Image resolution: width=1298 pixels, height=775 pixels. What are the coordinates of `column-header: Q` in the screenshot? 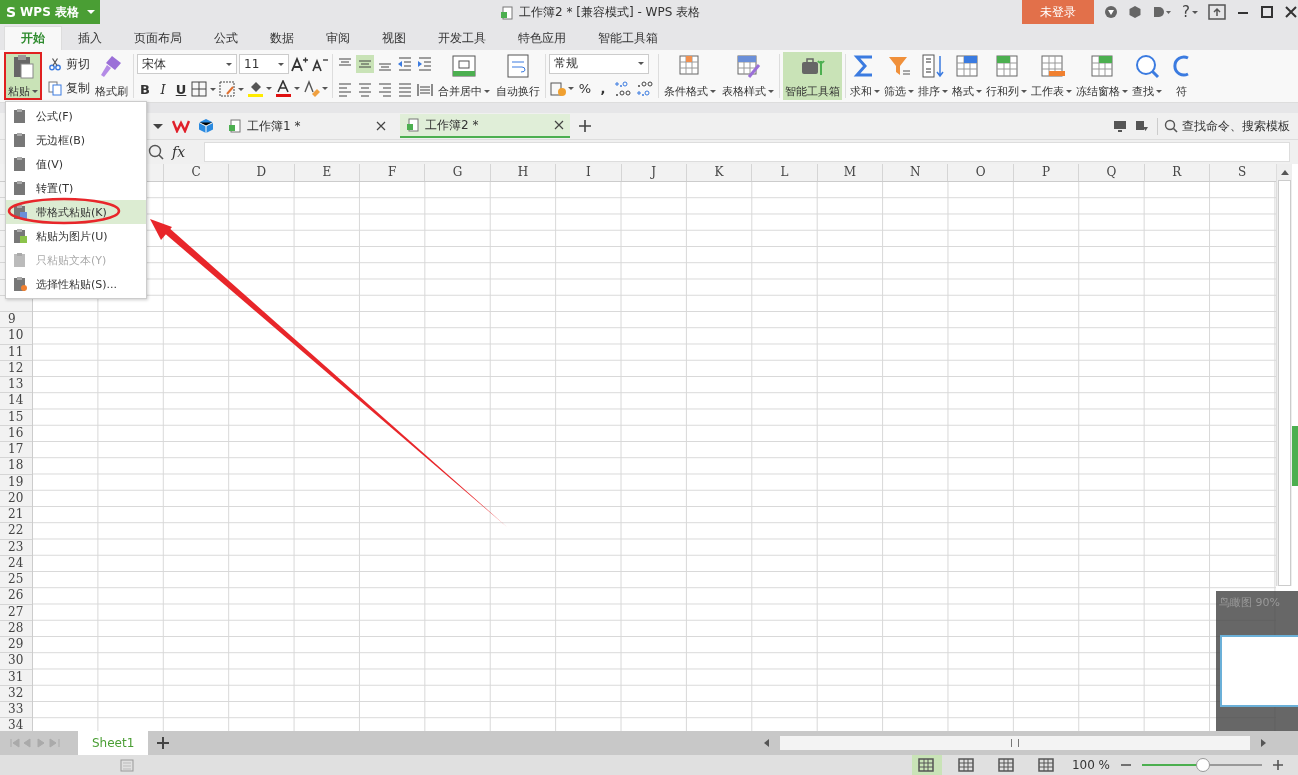 It's located at (1111, 172).